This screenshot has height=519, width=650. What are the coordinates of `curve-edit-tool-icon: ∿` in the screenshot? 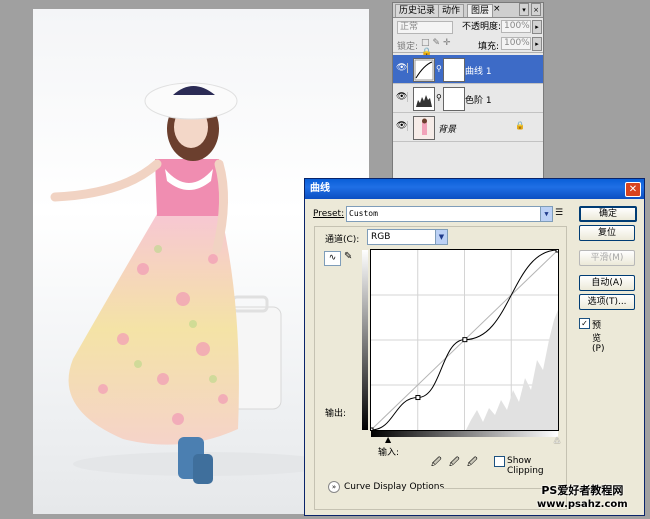 It's located at (332, 258).